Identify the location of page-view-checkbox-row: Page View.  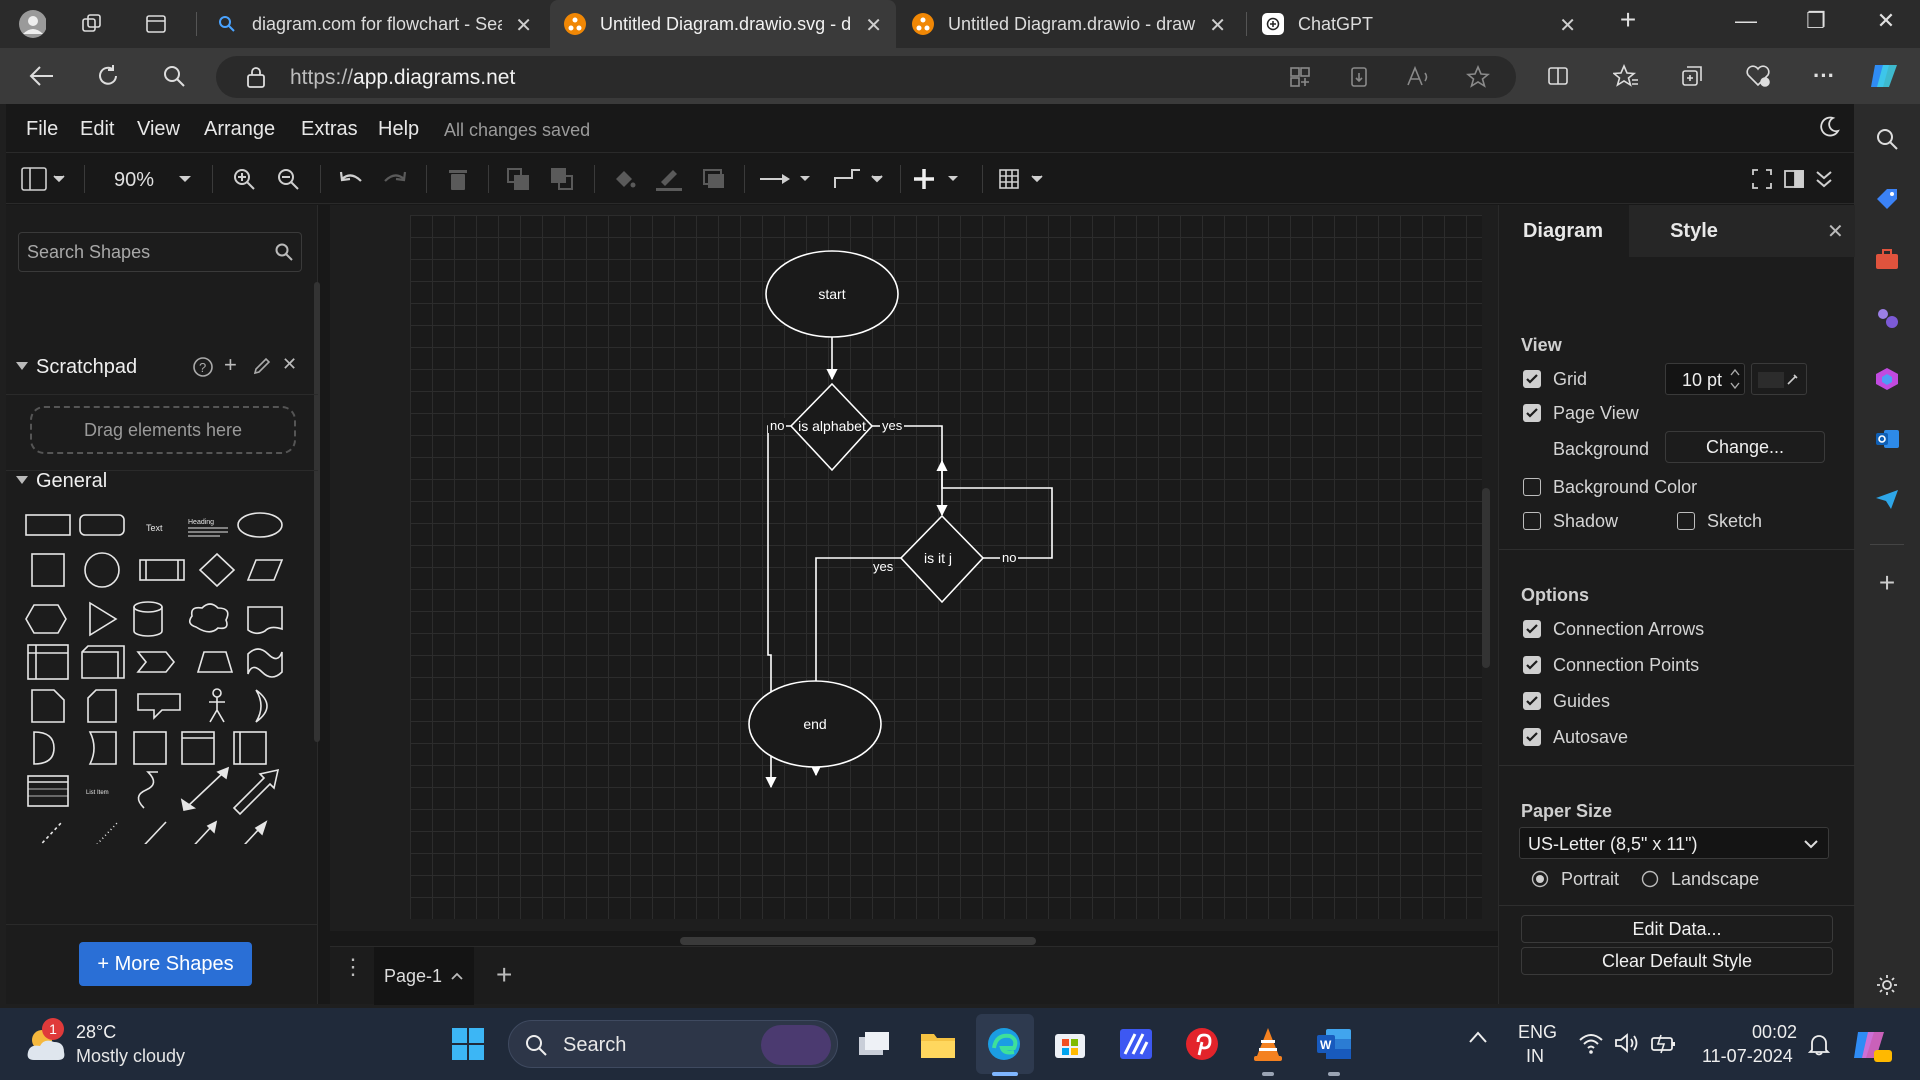
(1581, 413).